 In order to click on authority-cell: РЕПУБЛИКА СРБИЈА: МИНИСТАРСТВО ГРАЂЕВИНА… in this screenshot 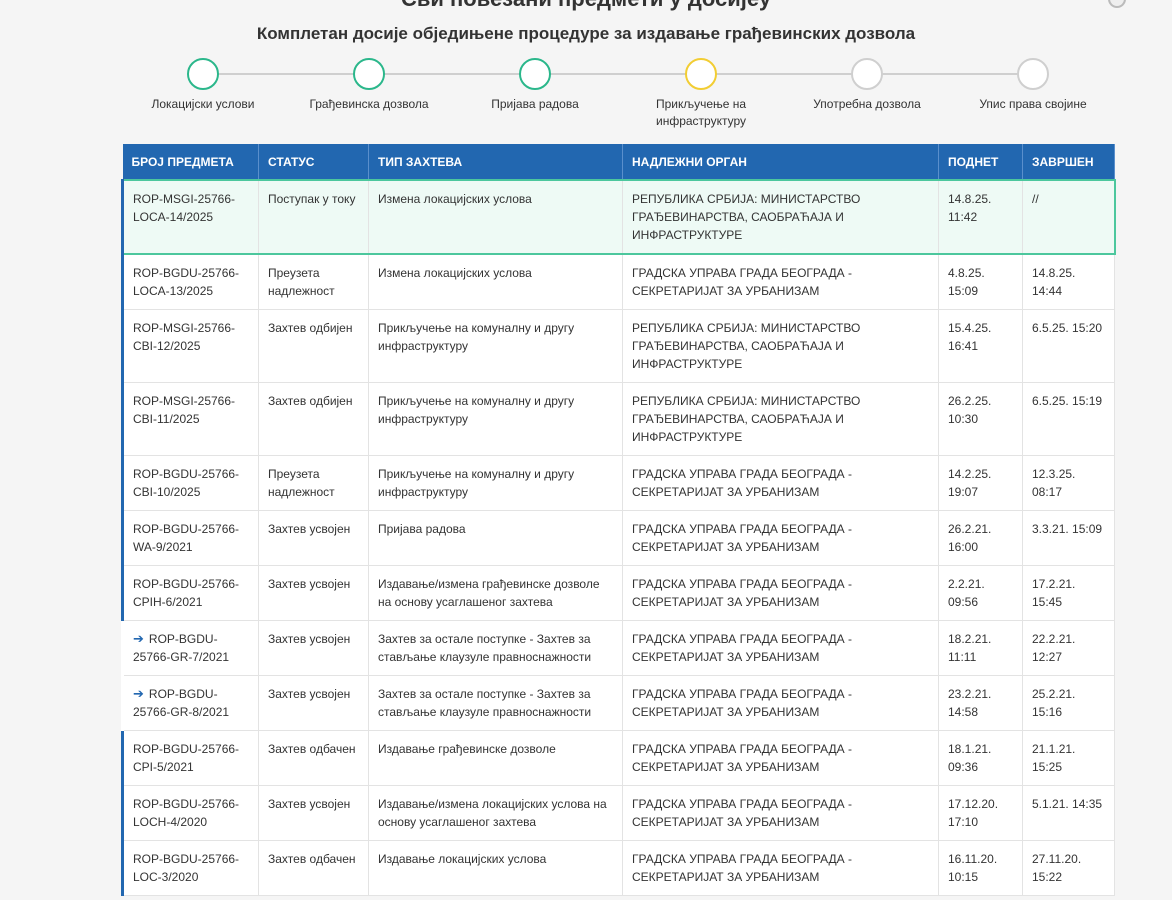, I will do `click(780, 346)`.